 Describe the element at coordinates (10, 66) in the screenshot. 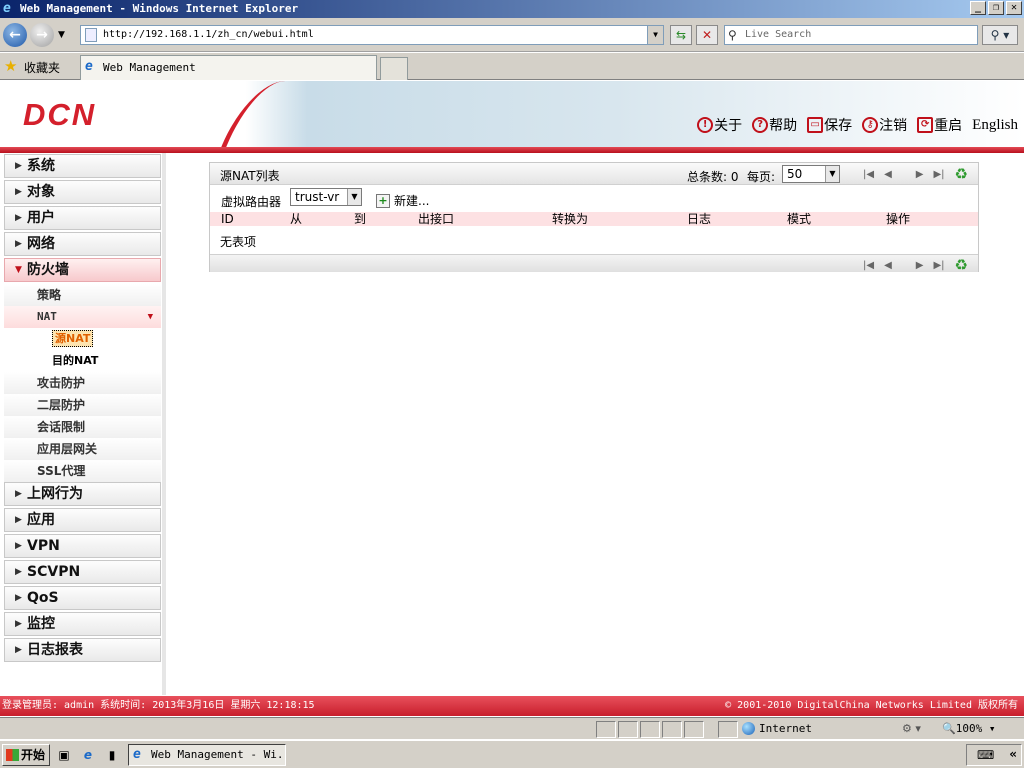

I see `favorites-star-icon: ★` at that location.